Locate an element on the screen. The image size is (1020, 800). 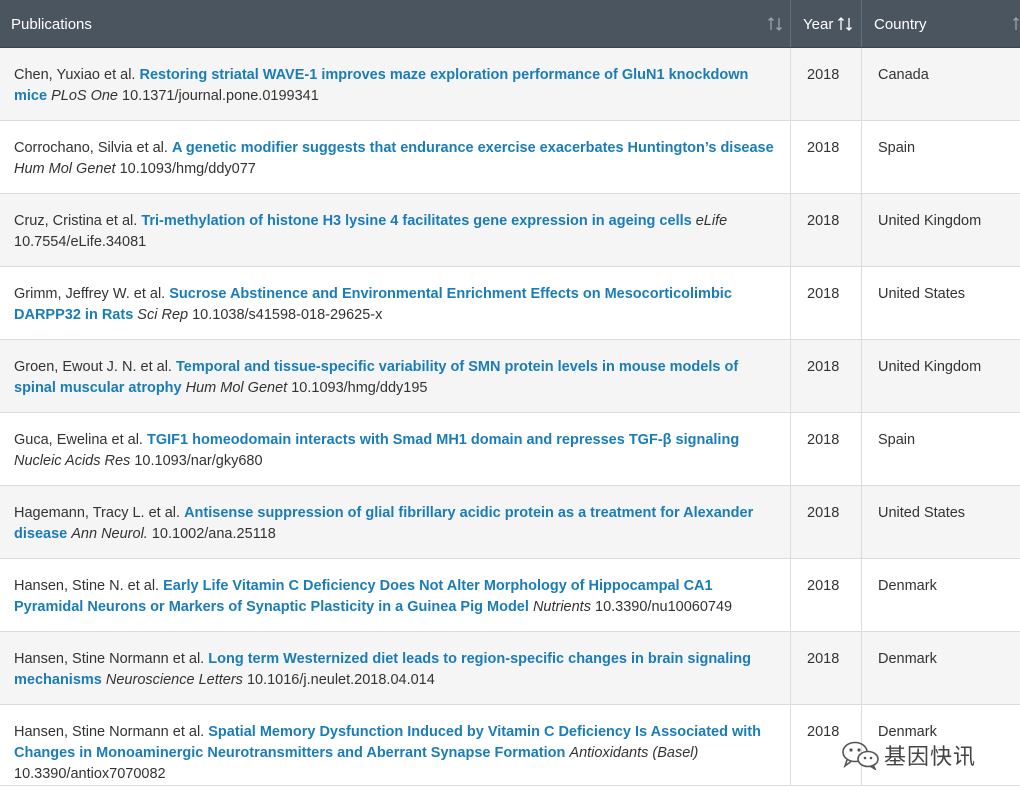
publication-journal: Nucleic Acids Res is located at coordinates (72, 461).